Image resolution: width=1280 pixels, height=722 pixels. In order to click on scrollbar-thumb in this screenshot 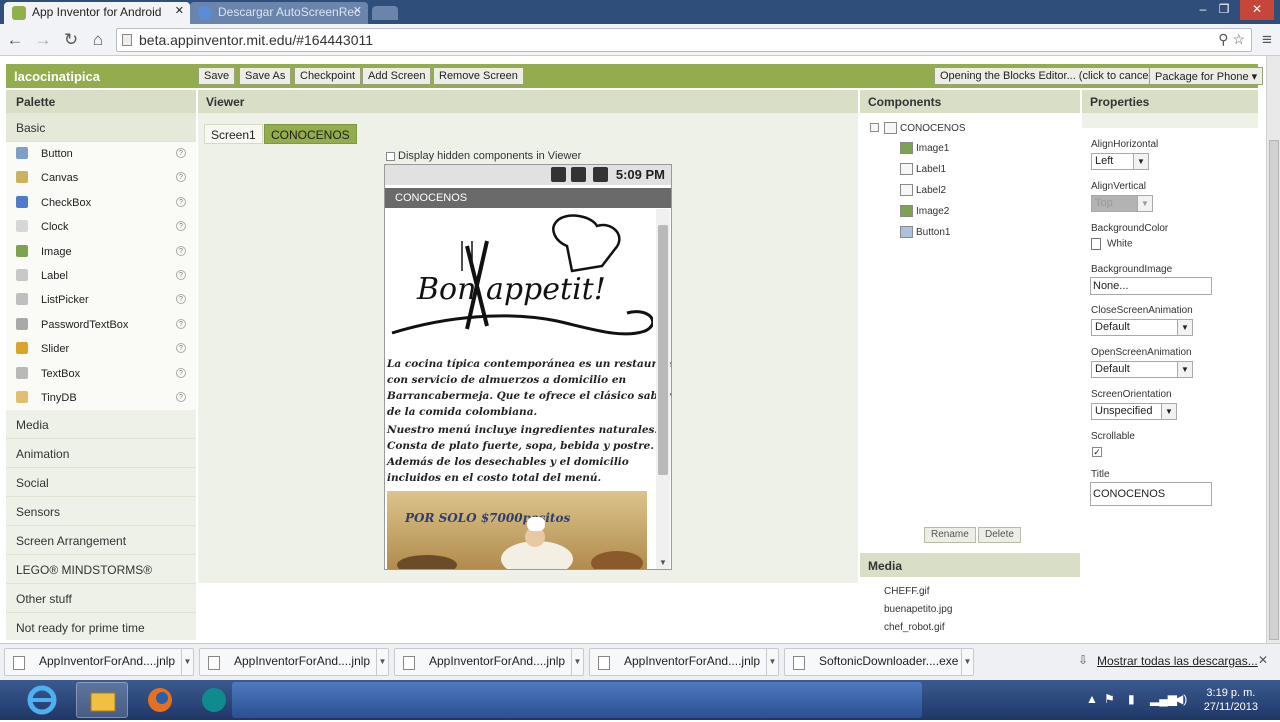, I will do `click(1274, 390)`.